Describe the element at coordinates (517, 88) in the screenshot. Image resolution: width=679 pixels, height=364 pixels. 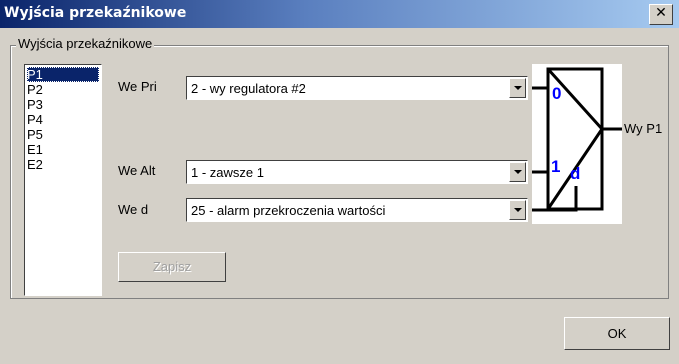
I see `we-pri-dropdown-button` at that location.